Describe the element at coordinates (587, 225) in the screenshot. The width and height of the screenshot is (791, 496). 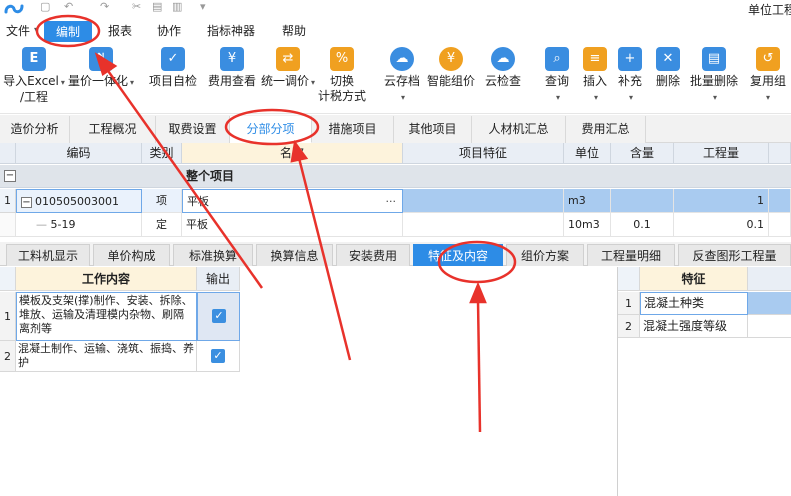
I see `row-unit: 10m3` at that location.